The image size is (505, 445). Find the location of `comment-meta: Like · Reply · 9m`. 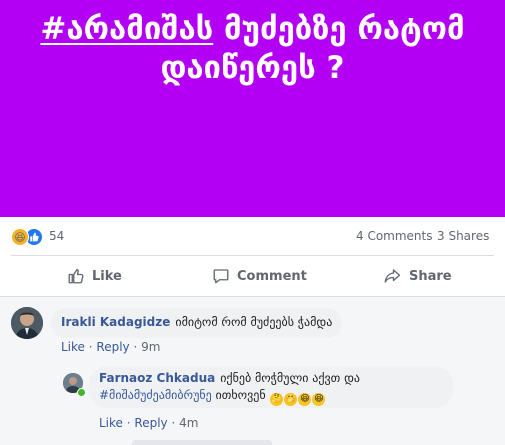

comment-meta: Like · Reply · 9m is located at coordinates (110, 347).